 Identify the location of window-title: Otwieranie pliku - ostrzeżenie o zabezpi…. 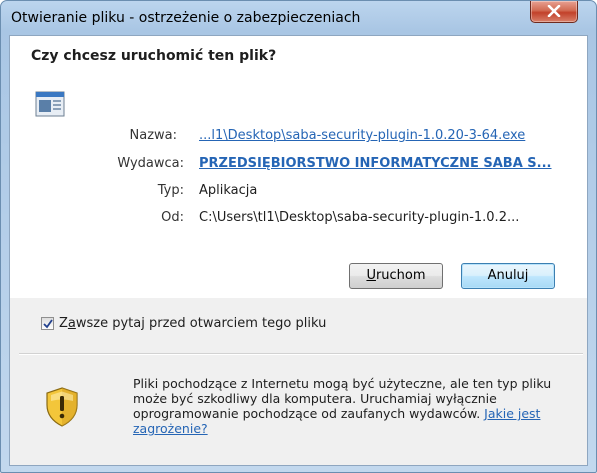
(186, 18).